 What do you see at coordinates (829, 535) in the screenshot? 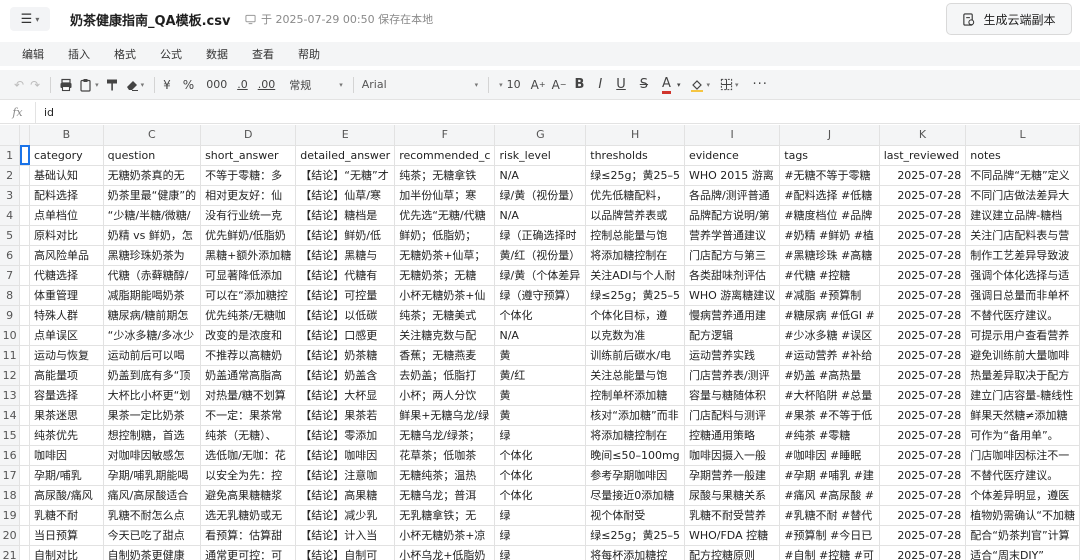
I see `table-cell: #预算制 #今日已` at bounding box center [829, 535].